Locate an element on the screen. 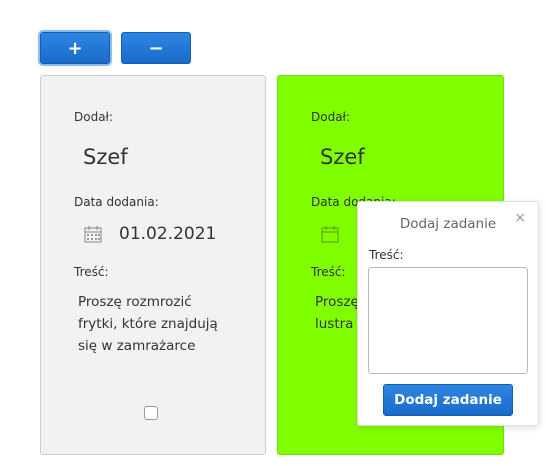  remove-task-button: − is located at coordinates (156, 48).